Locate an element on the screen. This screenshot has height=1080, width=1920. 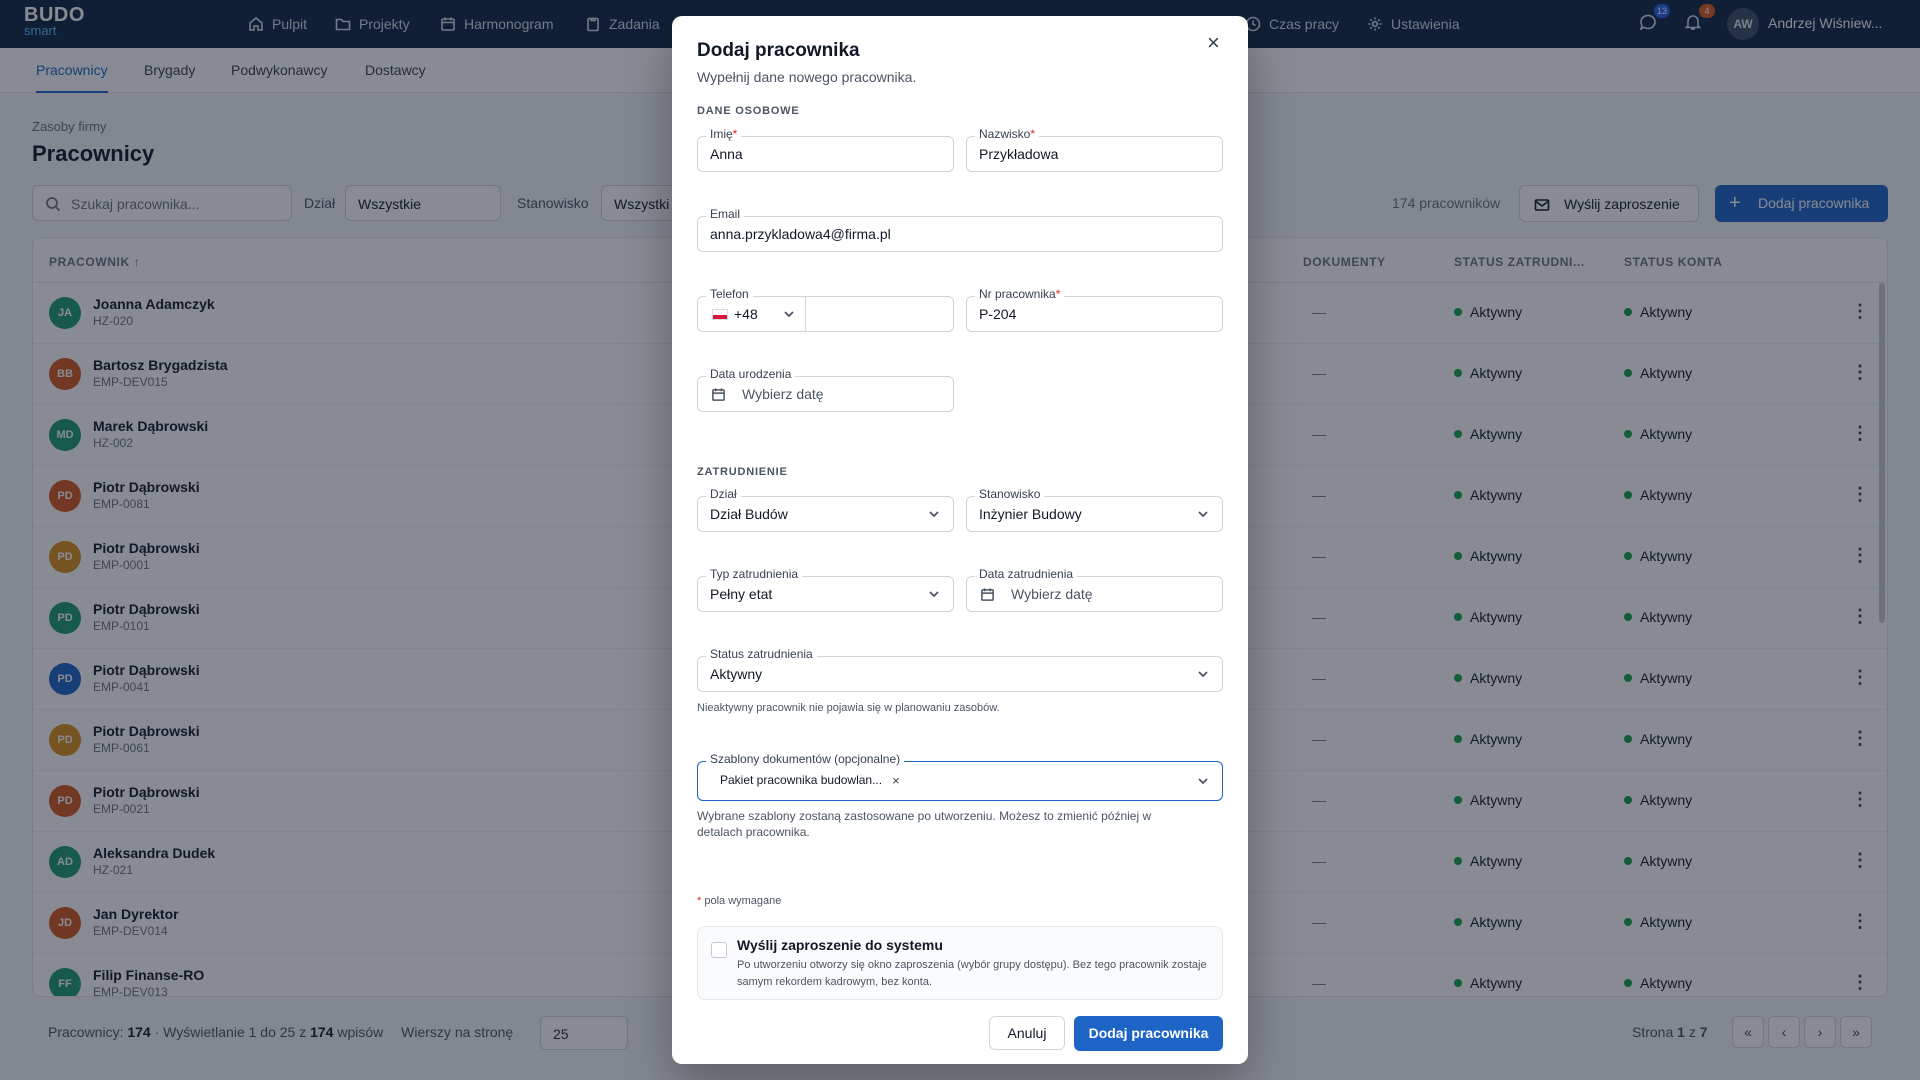
section-employment: ZATRUDNIENIE is located at coordinates (742, 472).